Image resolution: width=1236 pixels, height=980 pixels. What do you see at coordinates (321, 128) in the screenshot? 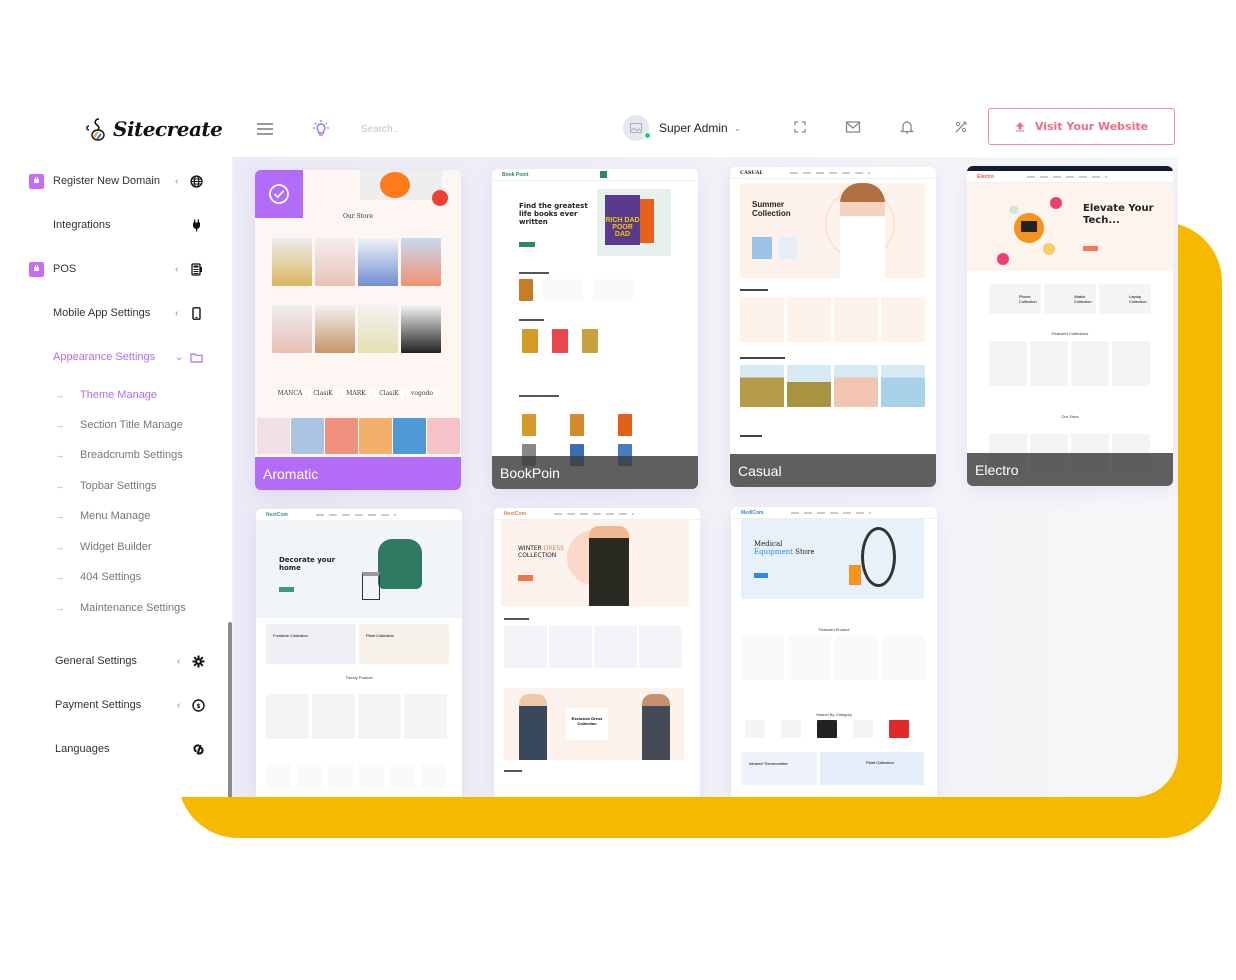
I see `lightbulb-icon` at bounding box center [321, 128].